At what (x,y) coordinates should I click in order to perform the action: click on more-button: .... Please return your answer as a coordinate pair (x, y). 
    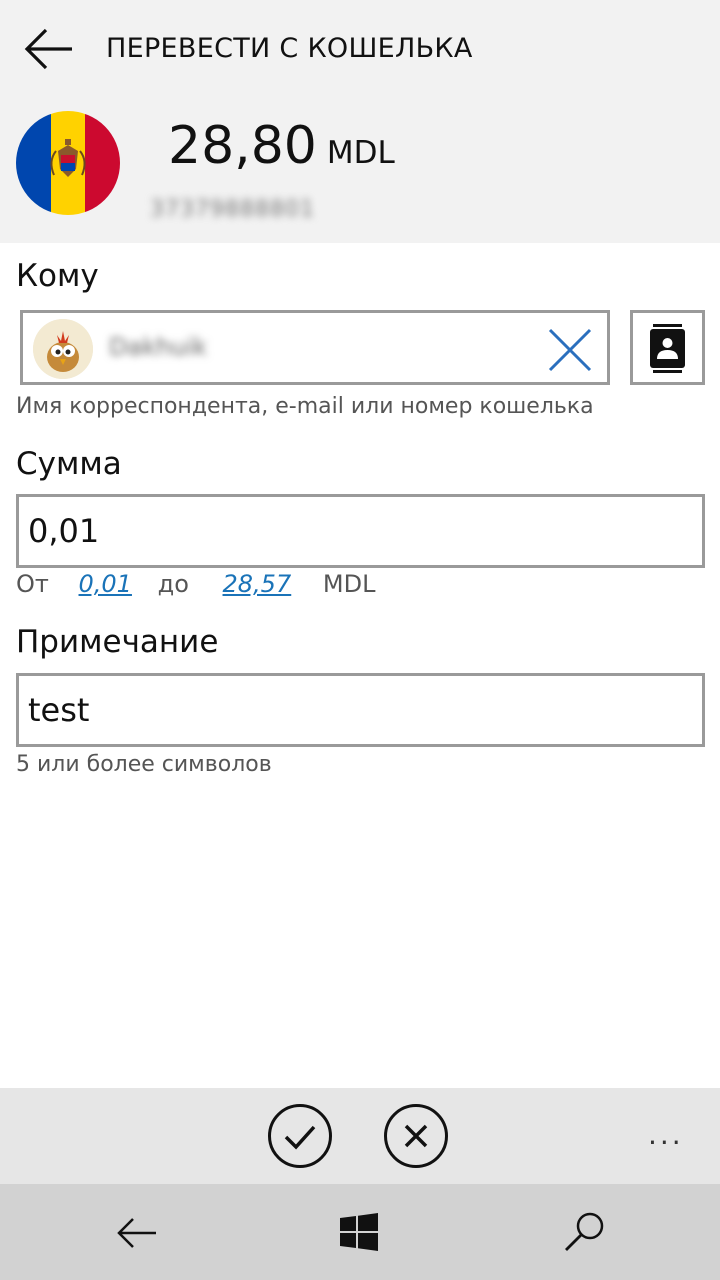
    Looking at the image, I should click on (666, 1134).